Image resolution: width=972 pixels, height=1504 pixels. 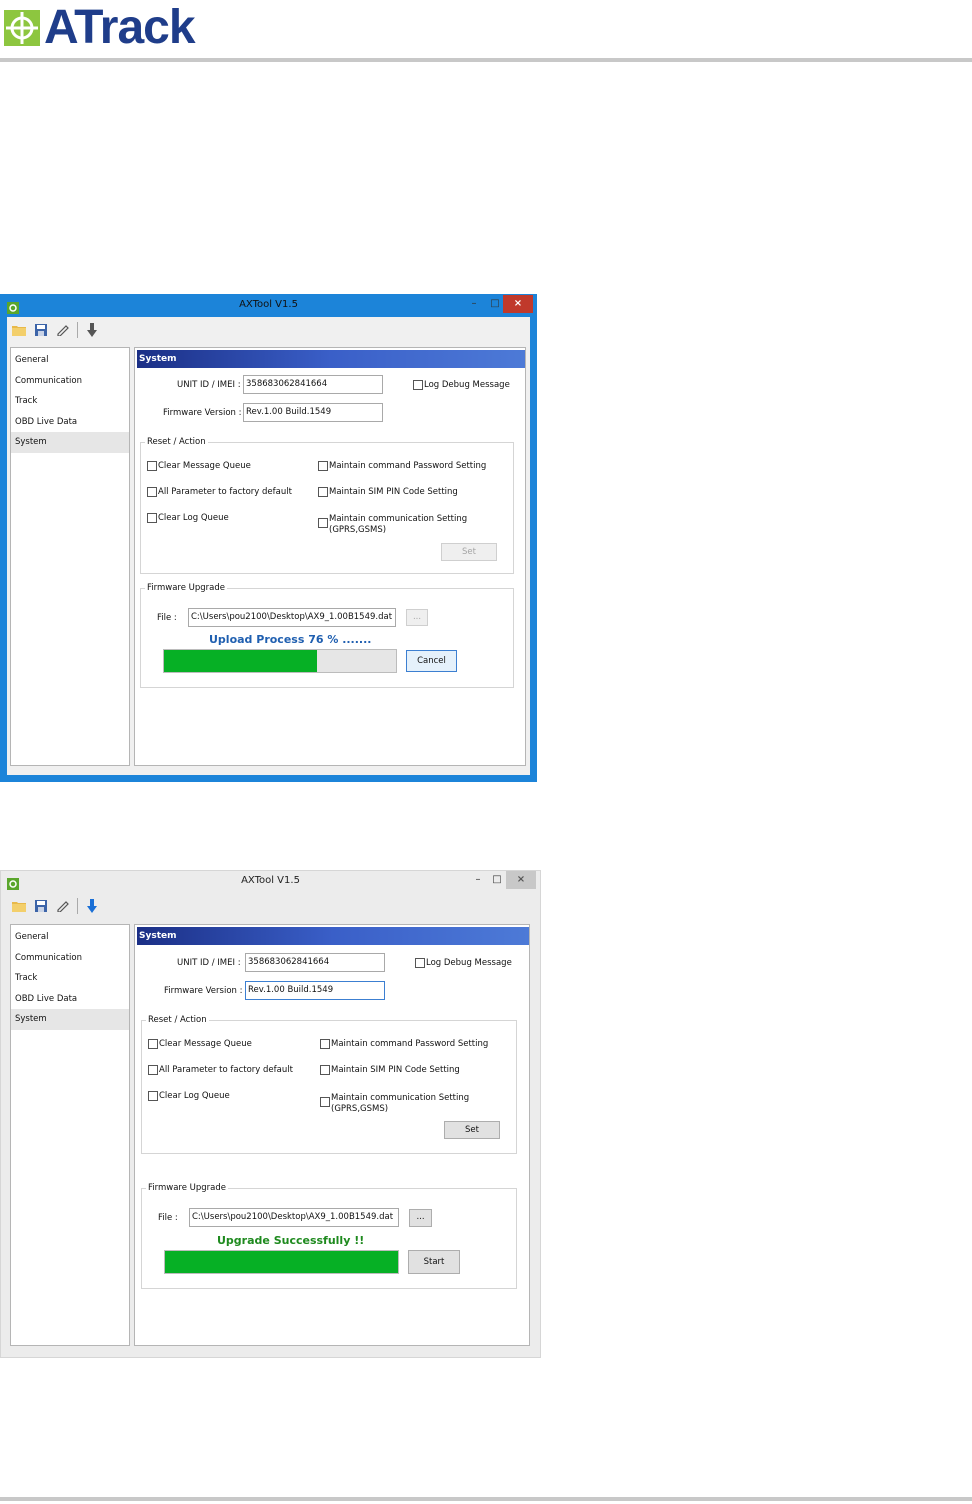 I want to click on crosshair-logo-icon, so click(x=22, y=28).